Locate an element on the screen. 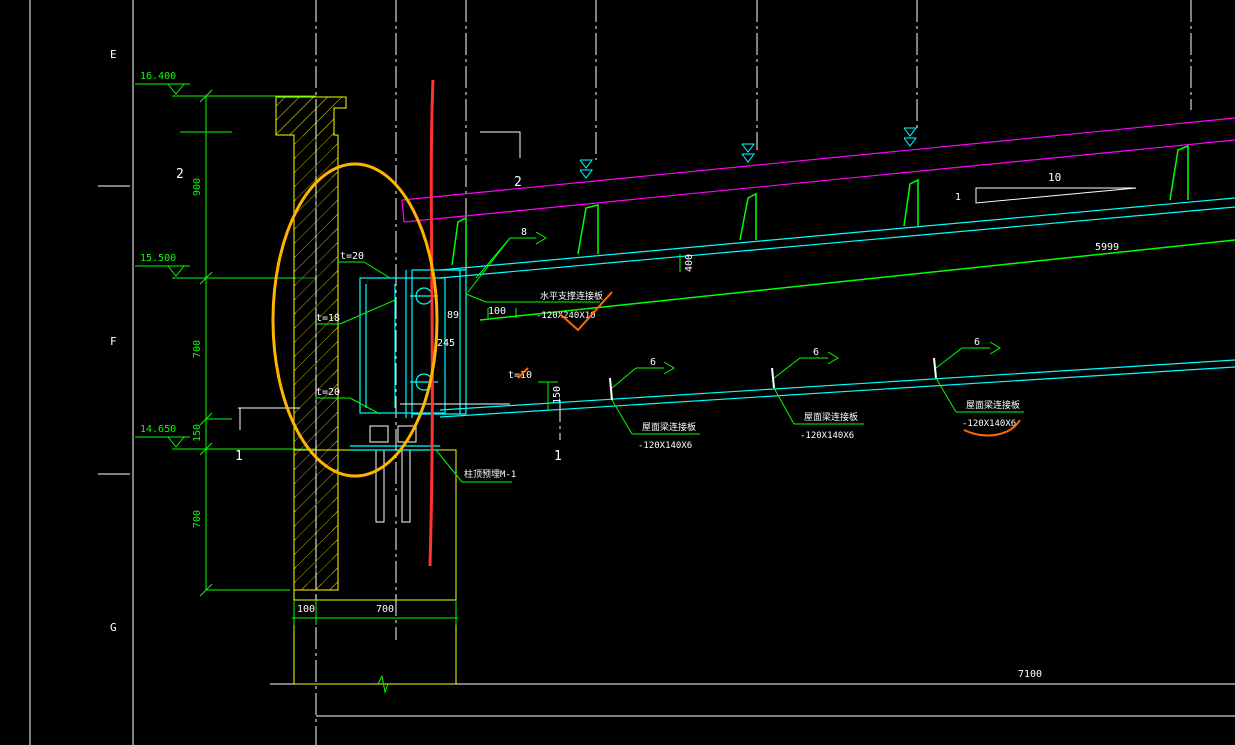 Image resolution: width=1235 pixels, height=745 pixels. elevation-top: 16.400 is located at coordinates (158, 76).